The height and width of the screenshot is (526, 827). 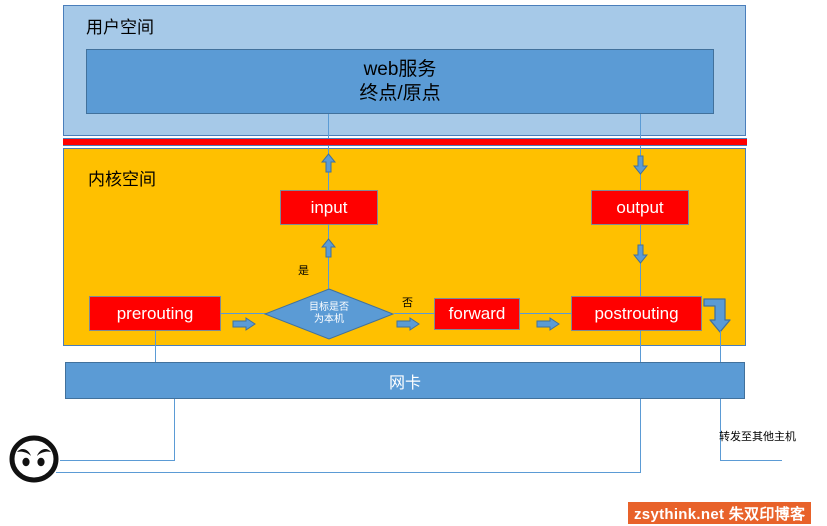 I want to click on forward-chain-box: forward, so click(x=477, y=314).